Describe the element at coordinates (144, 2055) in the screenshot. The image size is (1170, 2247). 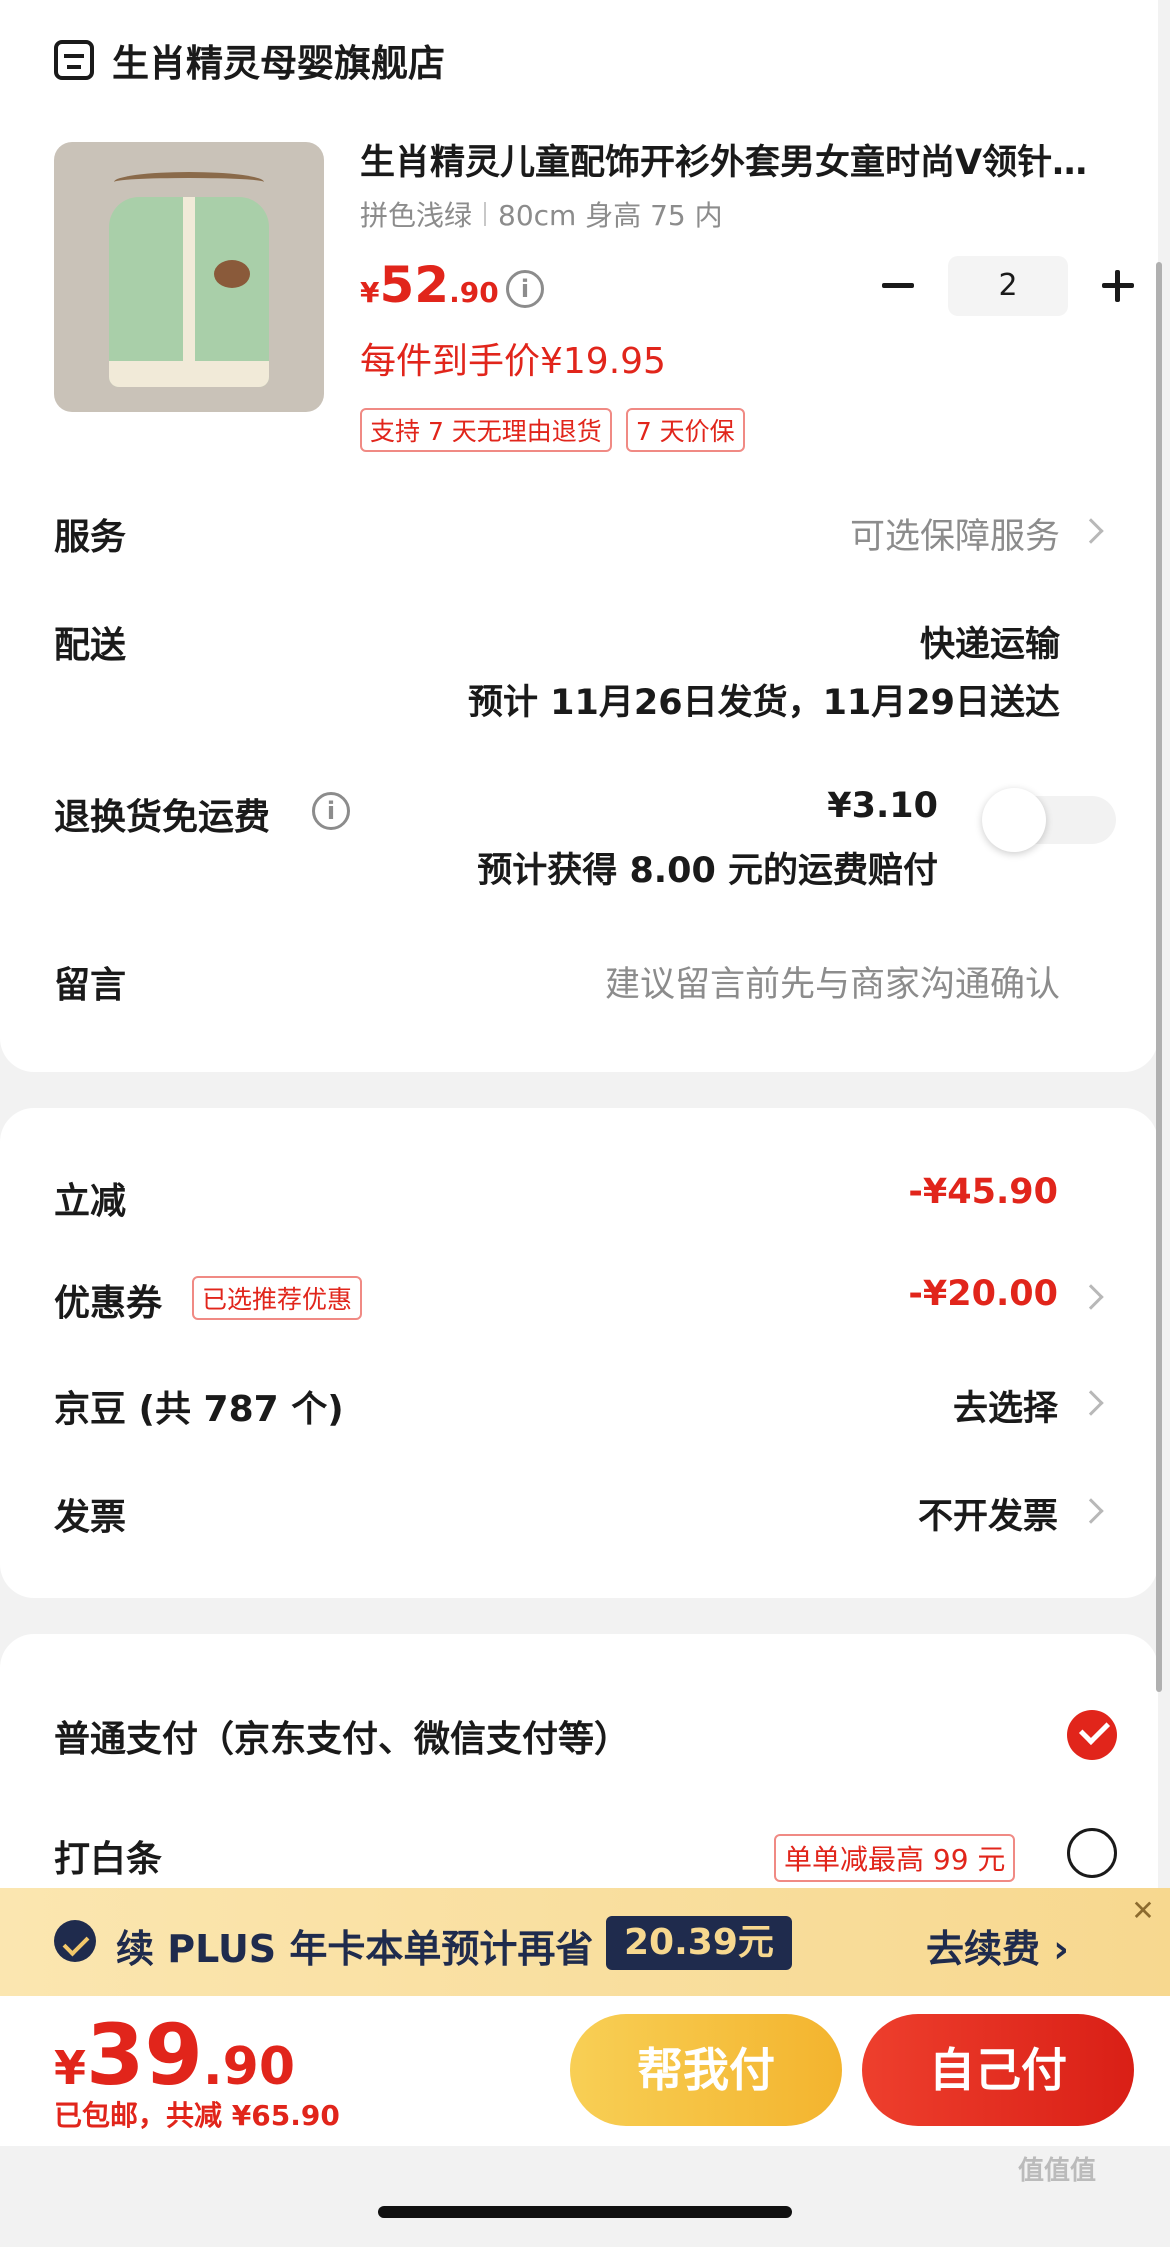
I see `total-integer: 39` at that location.